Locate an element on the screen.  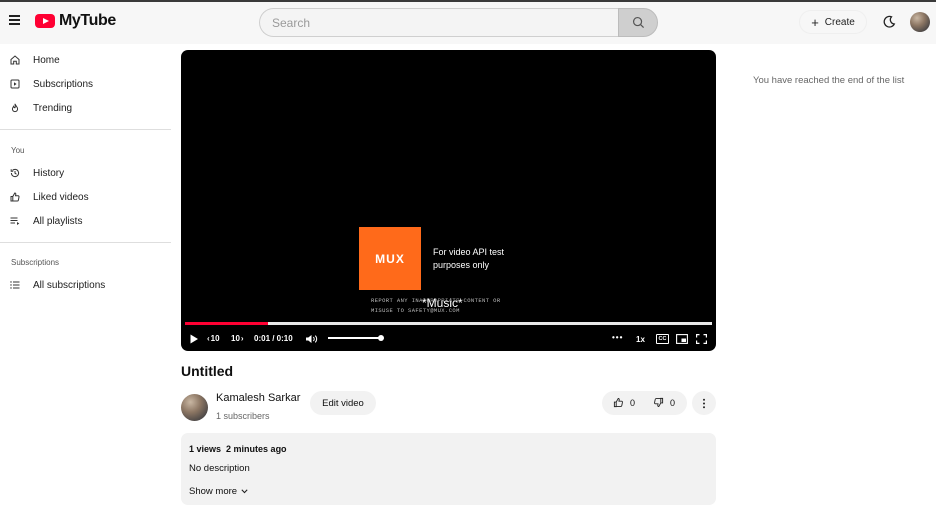
dislike-button: 0 is located at coordinates (664, 402).